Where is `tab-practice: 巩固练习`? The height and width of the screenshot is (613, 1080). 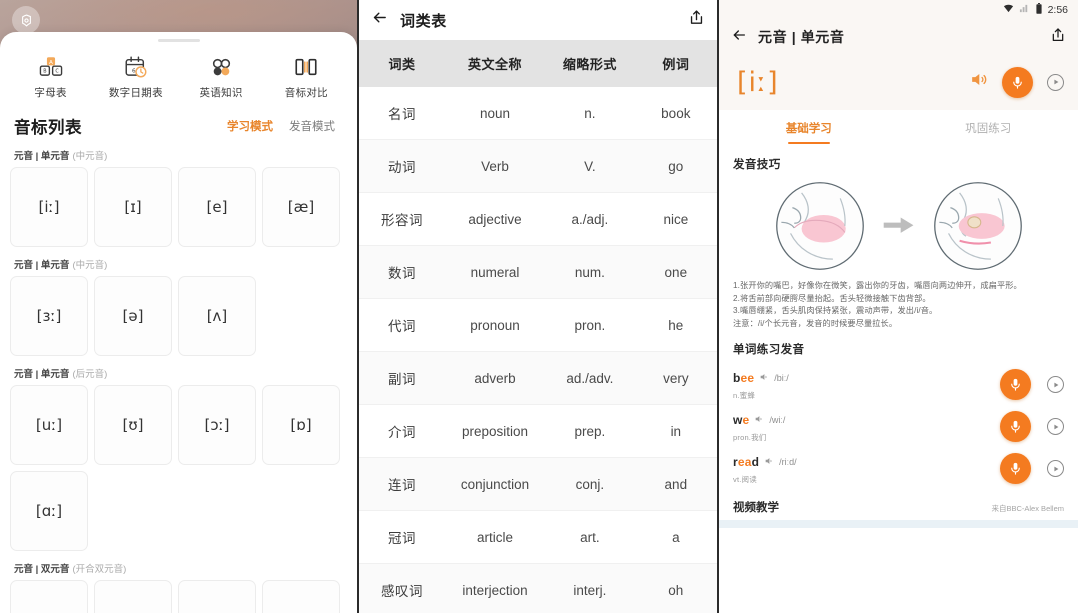 tab-practice: 巩固练习 is located at coordinates (989, 128).